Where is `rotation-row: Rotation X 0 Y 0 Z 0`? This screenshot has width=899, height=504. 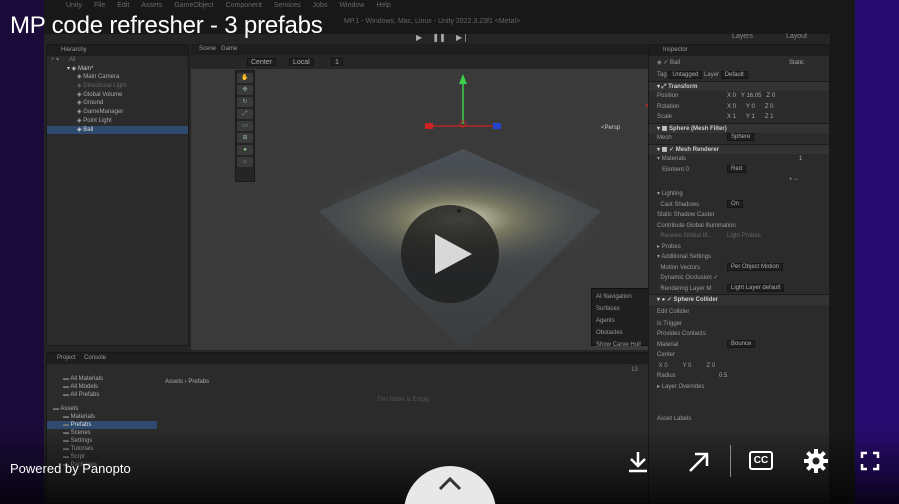 rotation-row: Rotation X 0 Y 0 Z 0 is located at coordinates (715, 106).